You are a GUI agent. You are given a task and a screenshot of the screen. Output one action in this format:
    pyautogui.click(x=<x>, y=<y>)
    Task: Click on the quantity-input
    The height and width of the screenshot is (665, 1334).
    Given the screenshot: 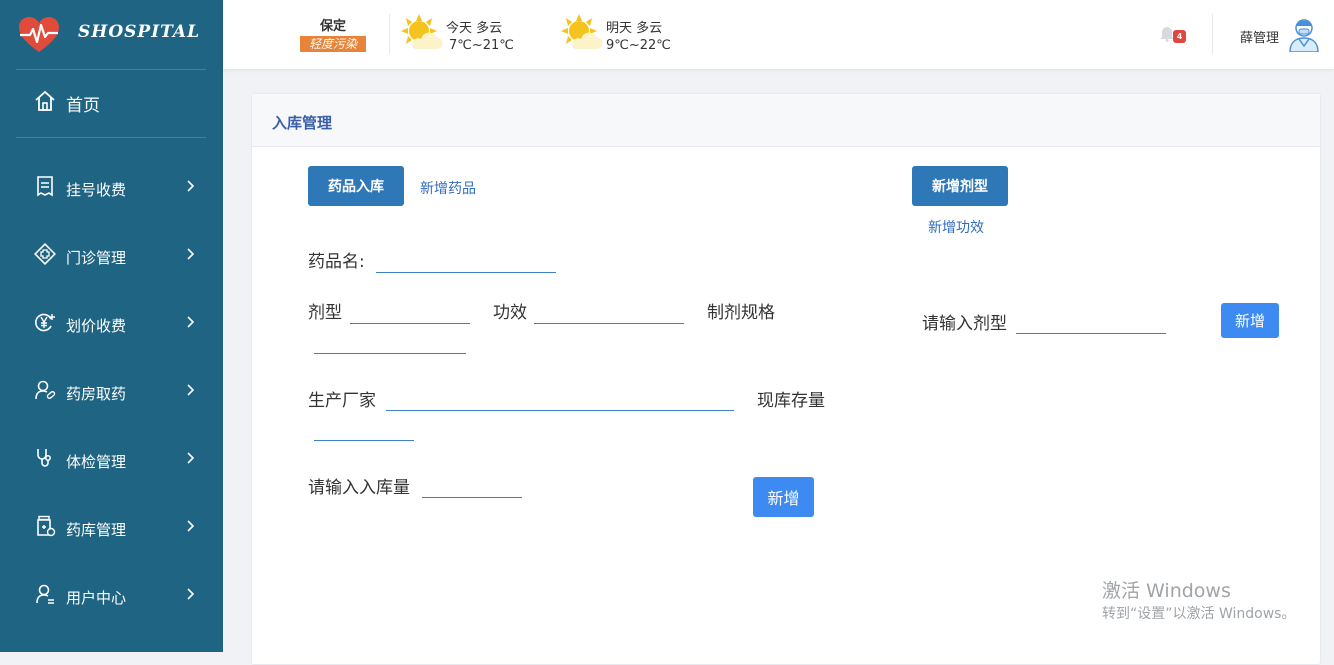 What is the action you would take?
    pyautogui.click(x=474, y=485)
    